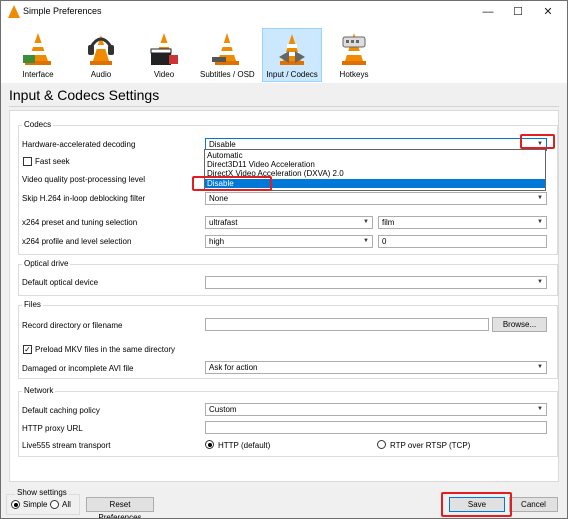  What do you see at coordinates (101, 50) in the screenshot?
I see `audio-headphones-icon` at bounding box center [101, 50].